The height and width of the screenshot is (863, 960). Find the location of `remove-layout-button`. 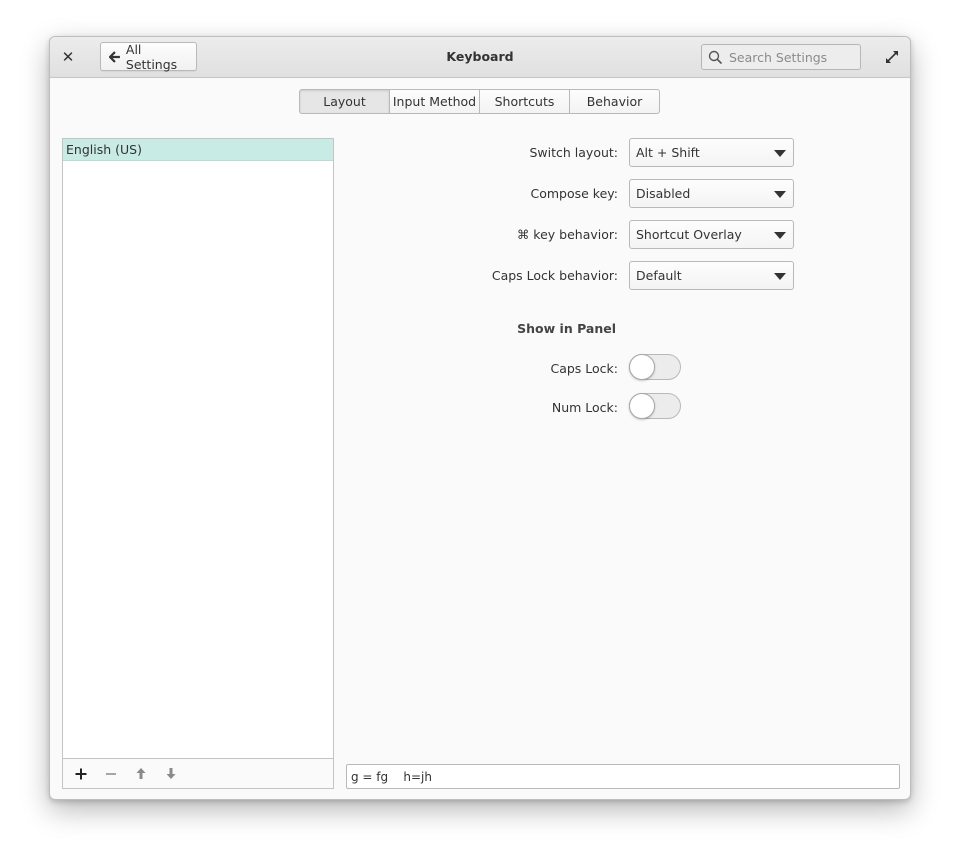

remove-layout-button is located at coordinates (111, 774).